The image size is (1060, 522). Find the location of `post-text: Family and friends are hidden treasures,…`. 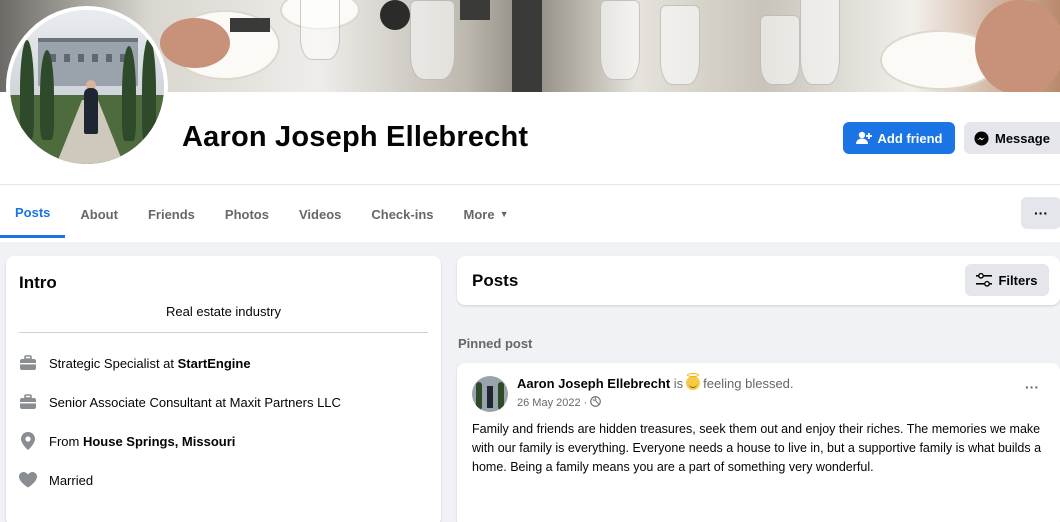

post-text: Family and friends are hidden treasures,… is located at coordinates (757, 448).